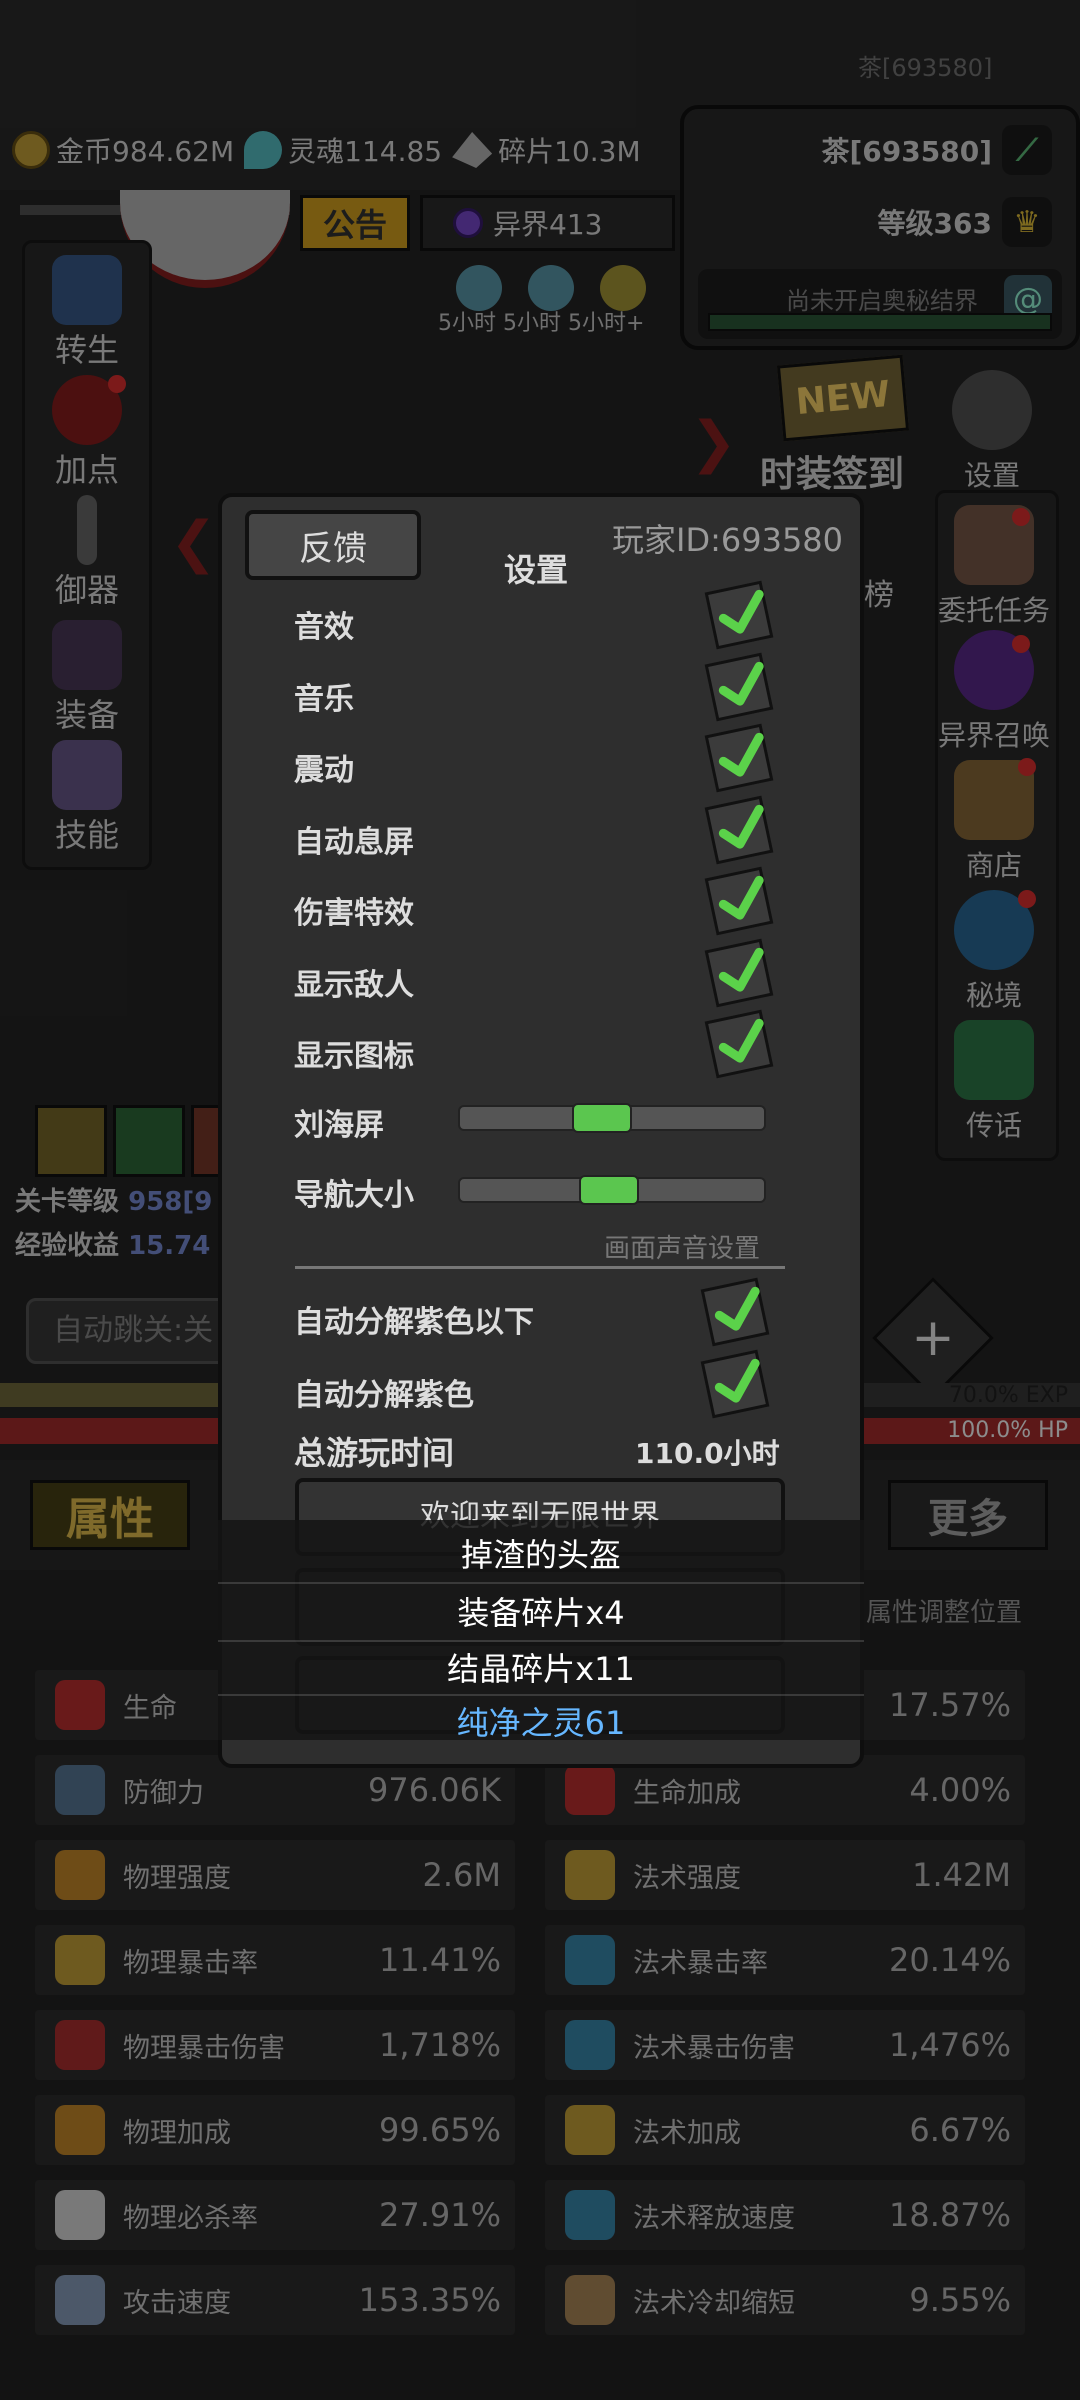 The image size is (1080, 2400). What do you see at coordinates (355, 223) in the screenshot?
I see `notice-button: 公告` at bounding box center [355, 223].